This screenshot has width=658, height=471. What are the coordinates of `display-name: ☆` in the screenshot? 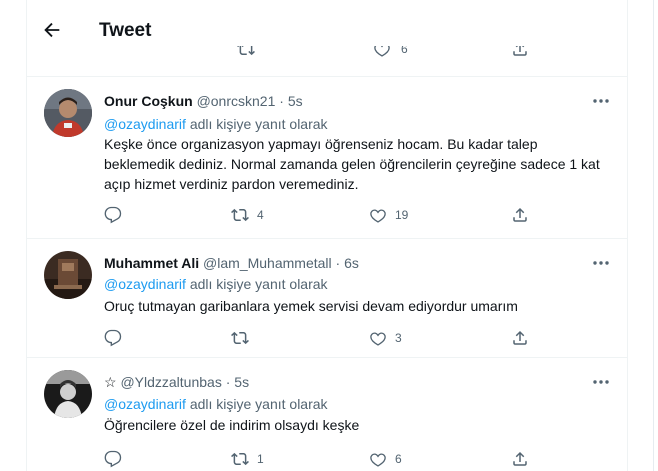 It's located at (110, 382).